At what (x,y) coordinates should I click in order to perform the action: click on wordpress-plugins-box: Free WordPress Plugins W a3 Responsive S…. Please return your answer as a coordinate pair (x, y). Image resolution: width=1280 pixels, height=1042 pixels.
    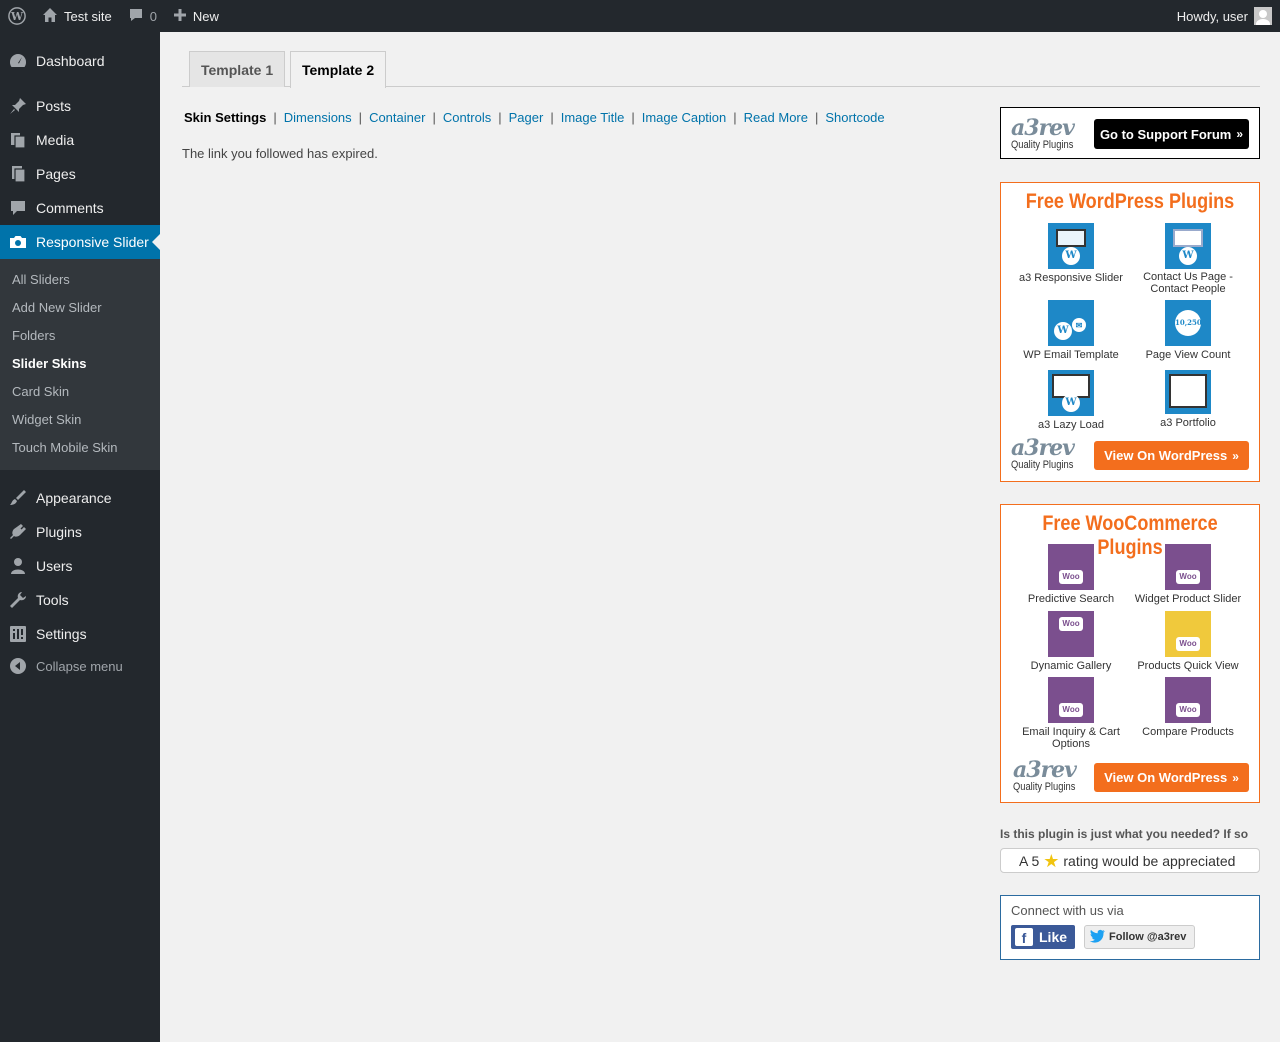
    Looking at the image, I should click on (1130, 332).